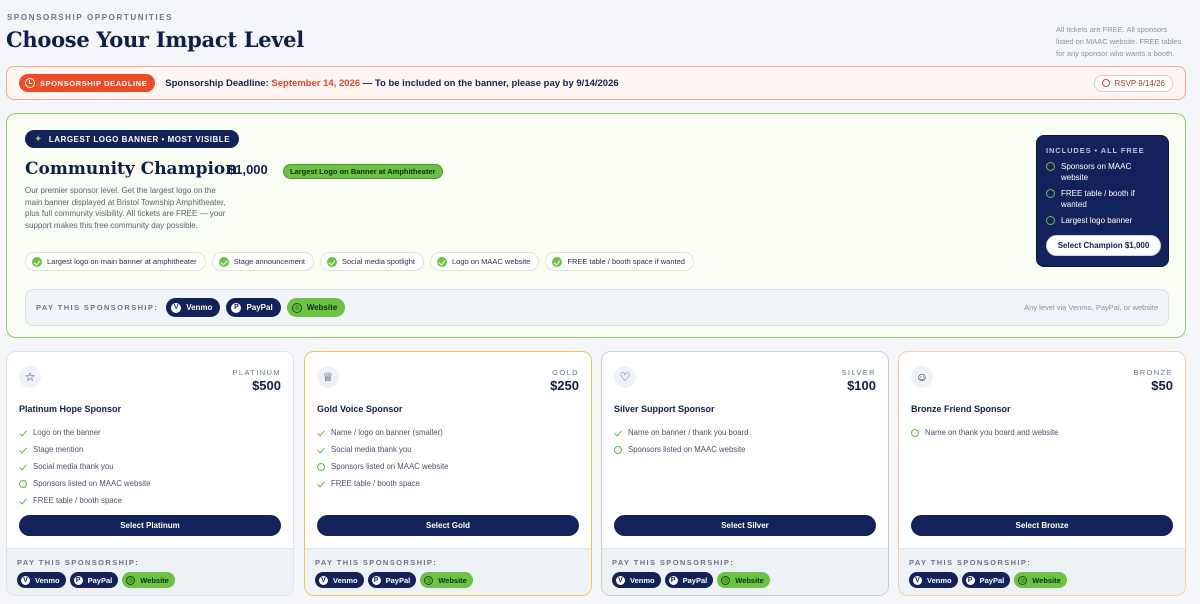  Describe the element at coordinates (363, 171) in the screenshot. I see `champion-tag: Largest Logo on Banner at Amphitheater` at that location.